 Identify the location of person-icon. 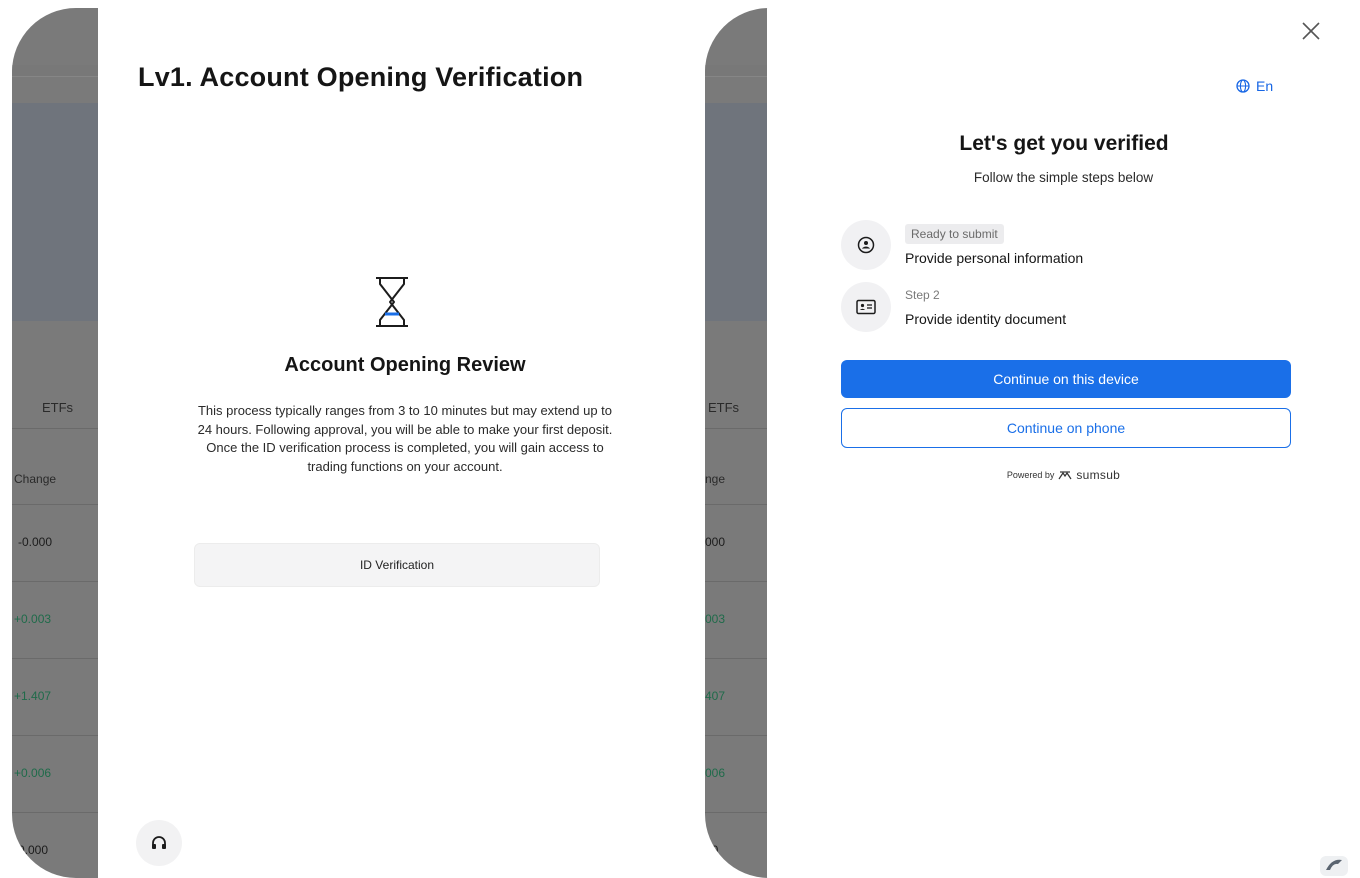
(866, 245).